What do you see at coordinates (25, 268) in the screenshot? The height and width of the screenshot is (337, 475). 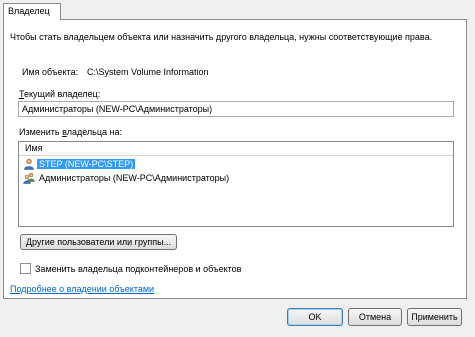 I see `replace-owner-checkbox` at bounding box center [25, 268].